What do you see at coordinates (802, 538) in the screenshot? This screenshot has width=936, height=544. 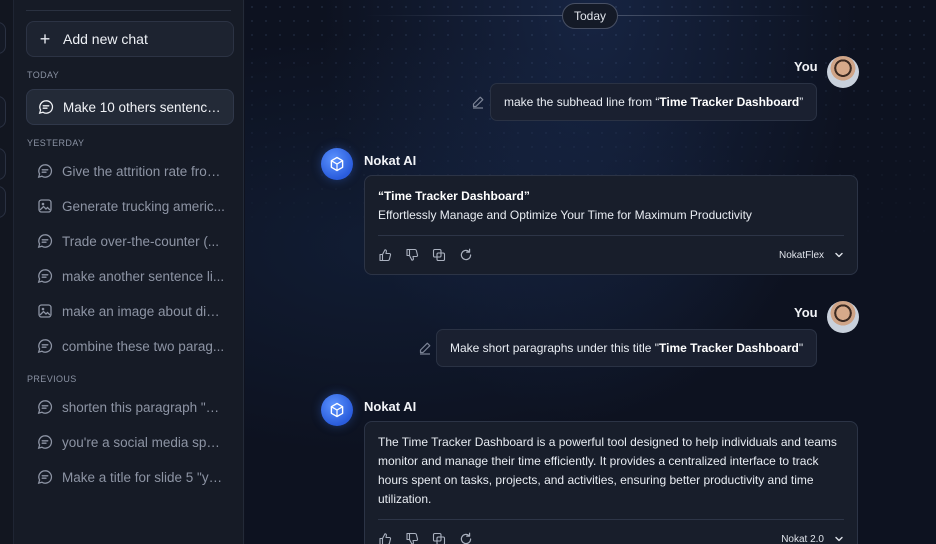 I see `model-name: Nokat 2.0` at bounding box center [802, 538].